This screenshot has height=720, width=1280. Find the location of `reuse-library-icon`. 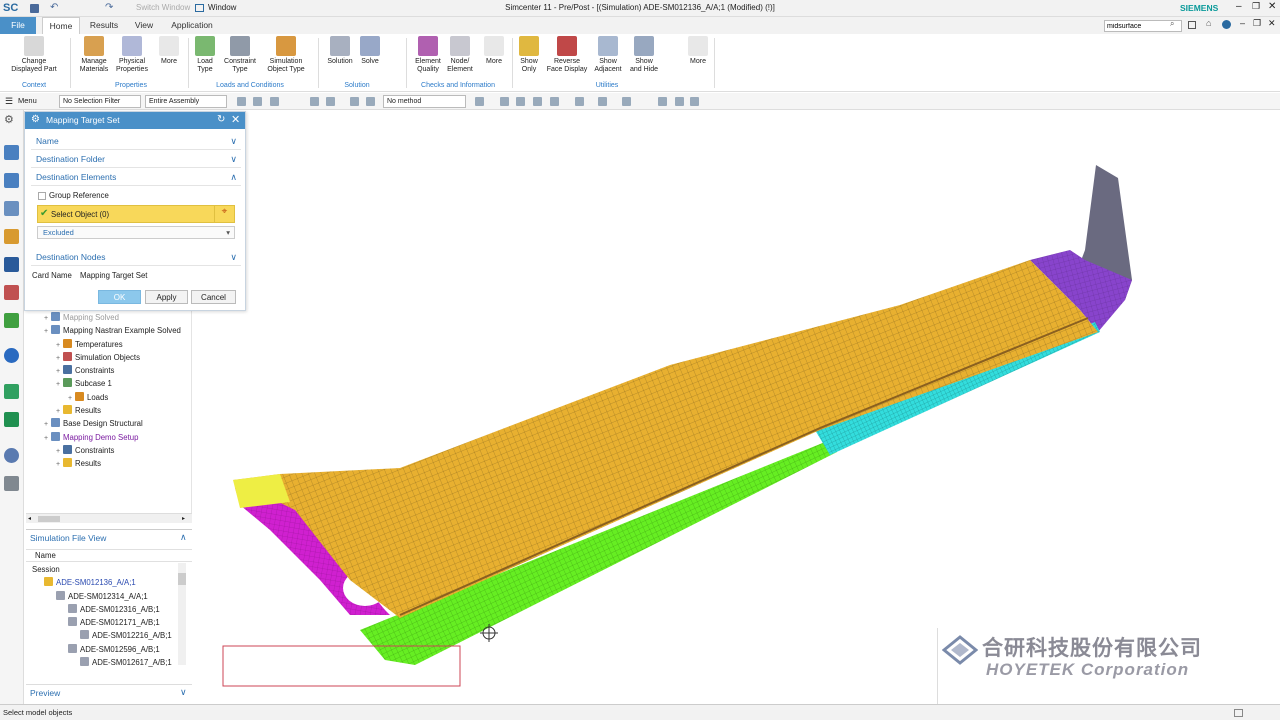

reuse-library-icon is located at coordinates (11, 391).